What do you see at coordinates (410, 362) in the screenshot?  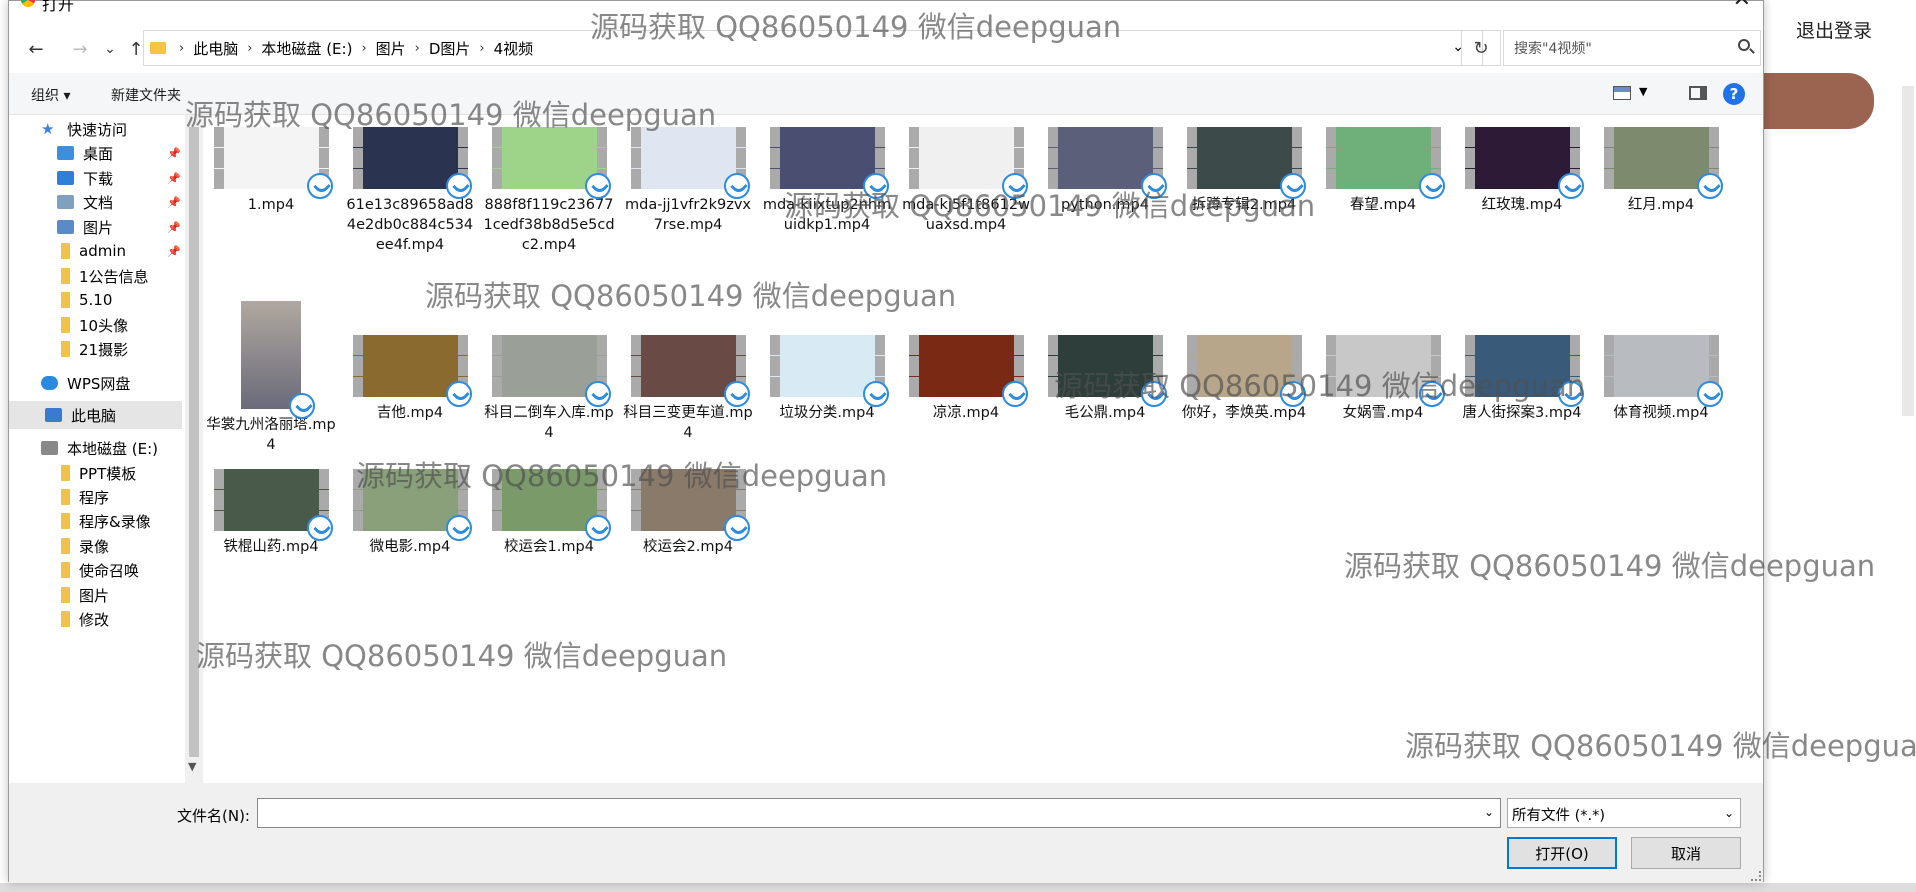 I see `file-item: 吉他.mp4` at bounding box center [410, 362].